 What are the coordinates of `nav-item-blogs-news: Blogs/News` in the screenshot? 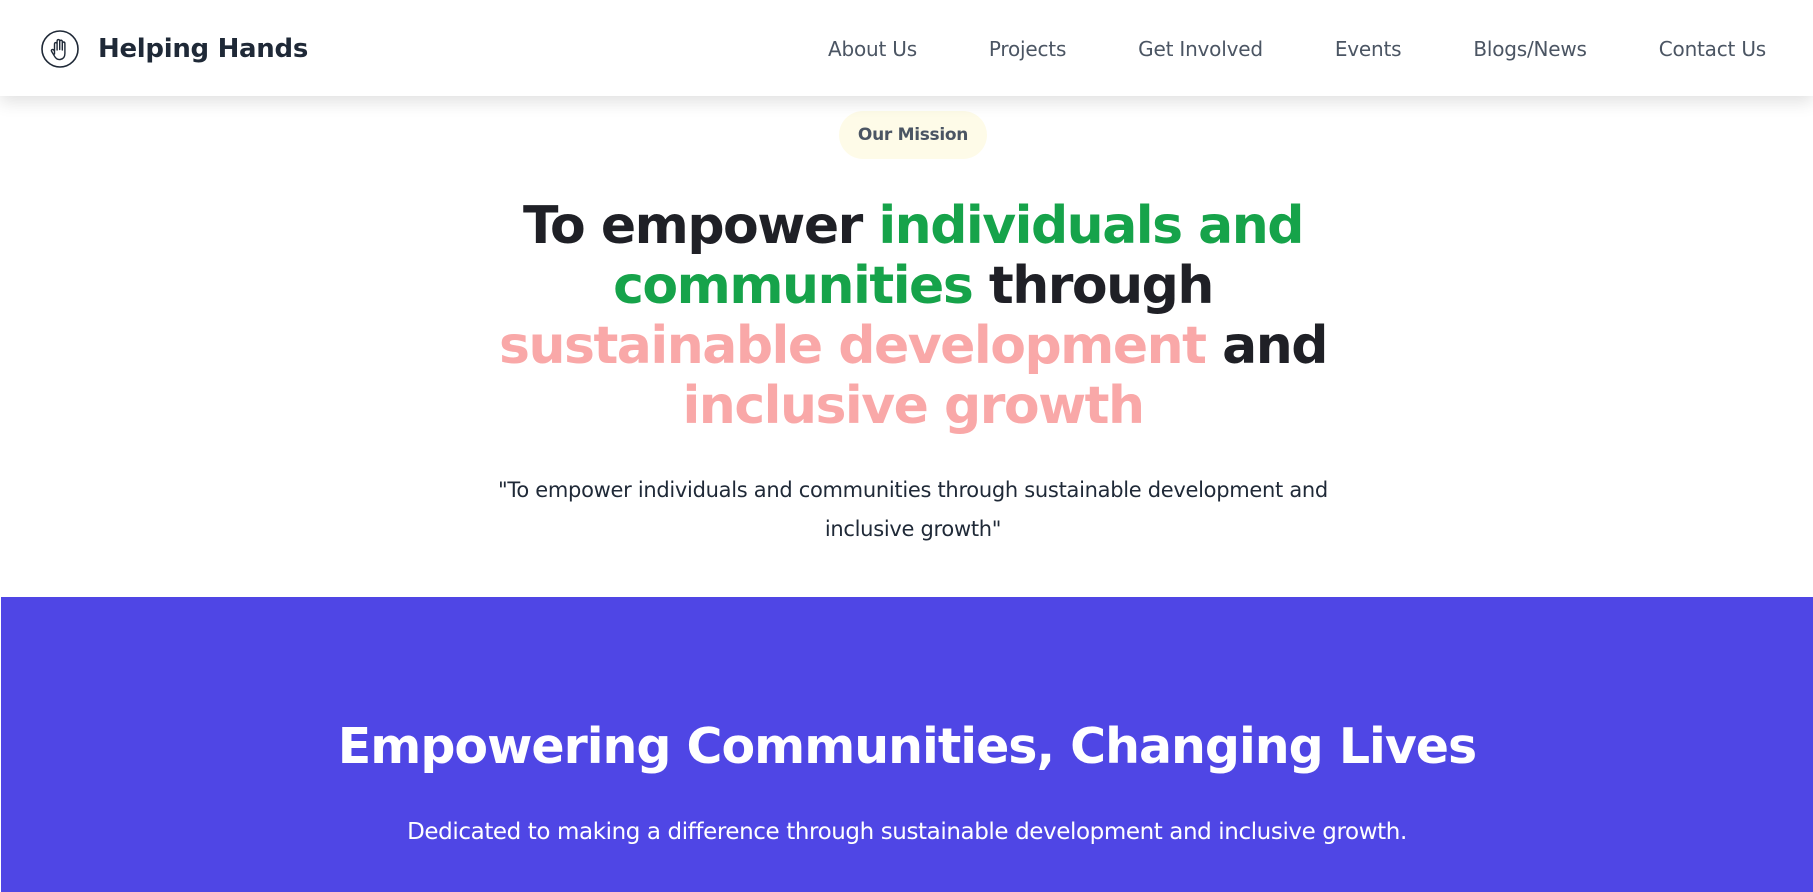 It's located at (1530, 49).